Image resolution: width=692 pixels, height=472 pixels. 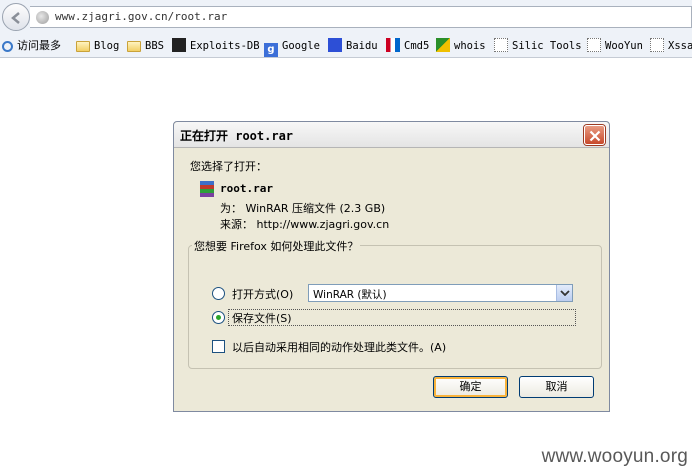 I want to click on search-icon, so click(x=7, y=46).